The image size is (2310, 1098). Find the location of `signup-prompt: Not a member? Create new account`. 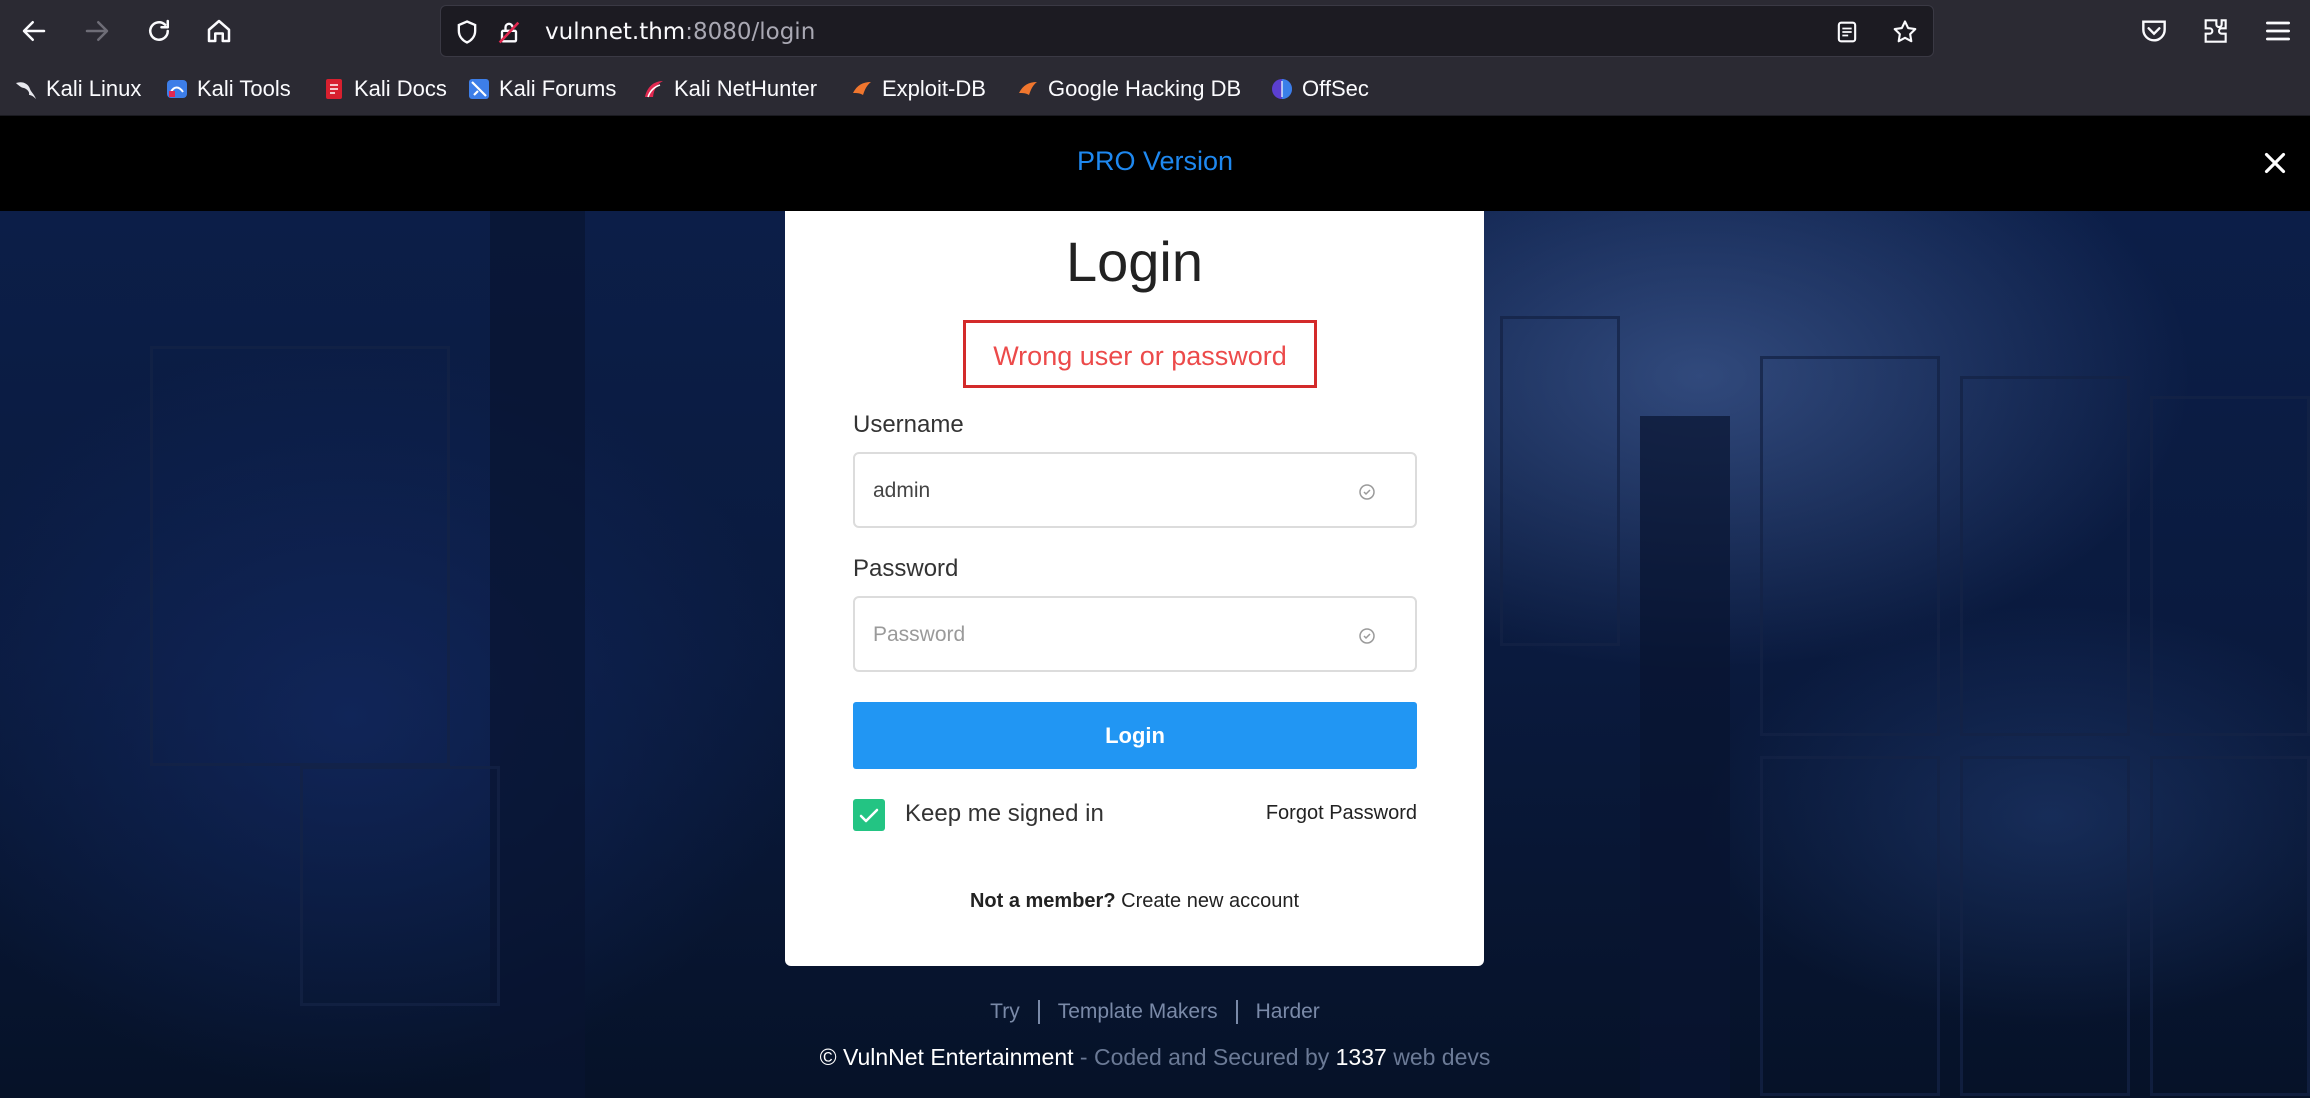

signup-prompt: Not a member? Create new account is located at coordinates (1134, 901).